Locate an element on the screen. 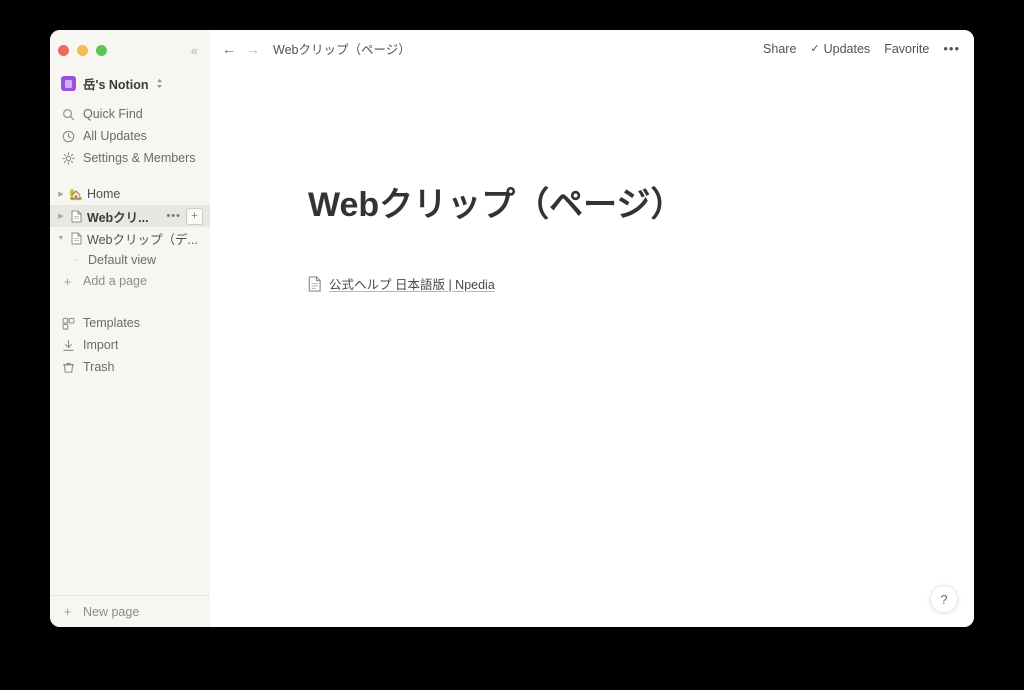 This screenshot has height=690, width=1024. sidebar-item-settings-members: Settings & Members is located at coordinates (130, 158).